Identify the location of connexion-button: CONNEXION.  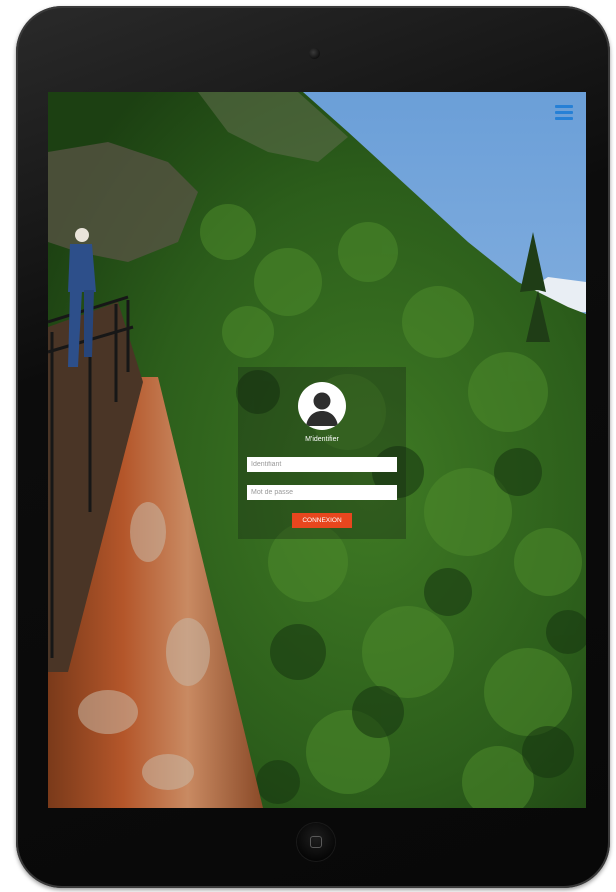
(322, 520).